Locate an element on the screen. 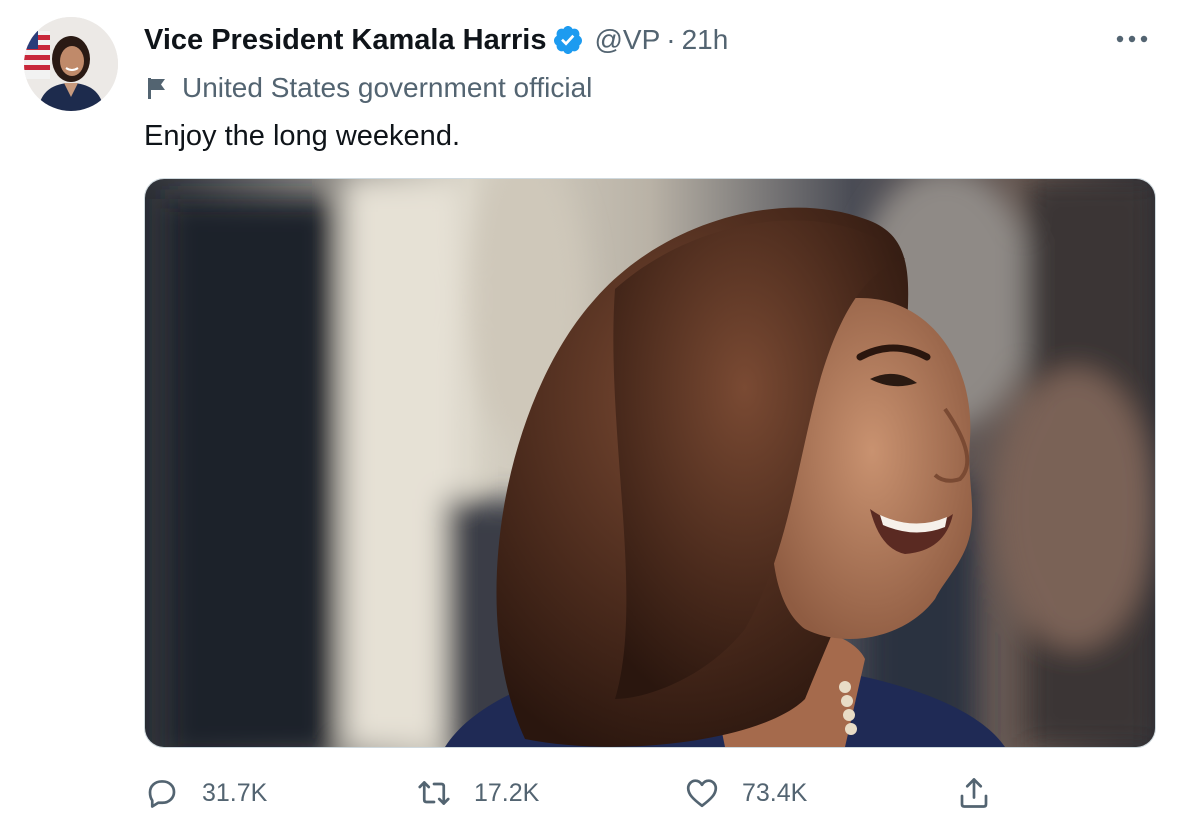  more-options-button is located at coordinates (1132, 39).